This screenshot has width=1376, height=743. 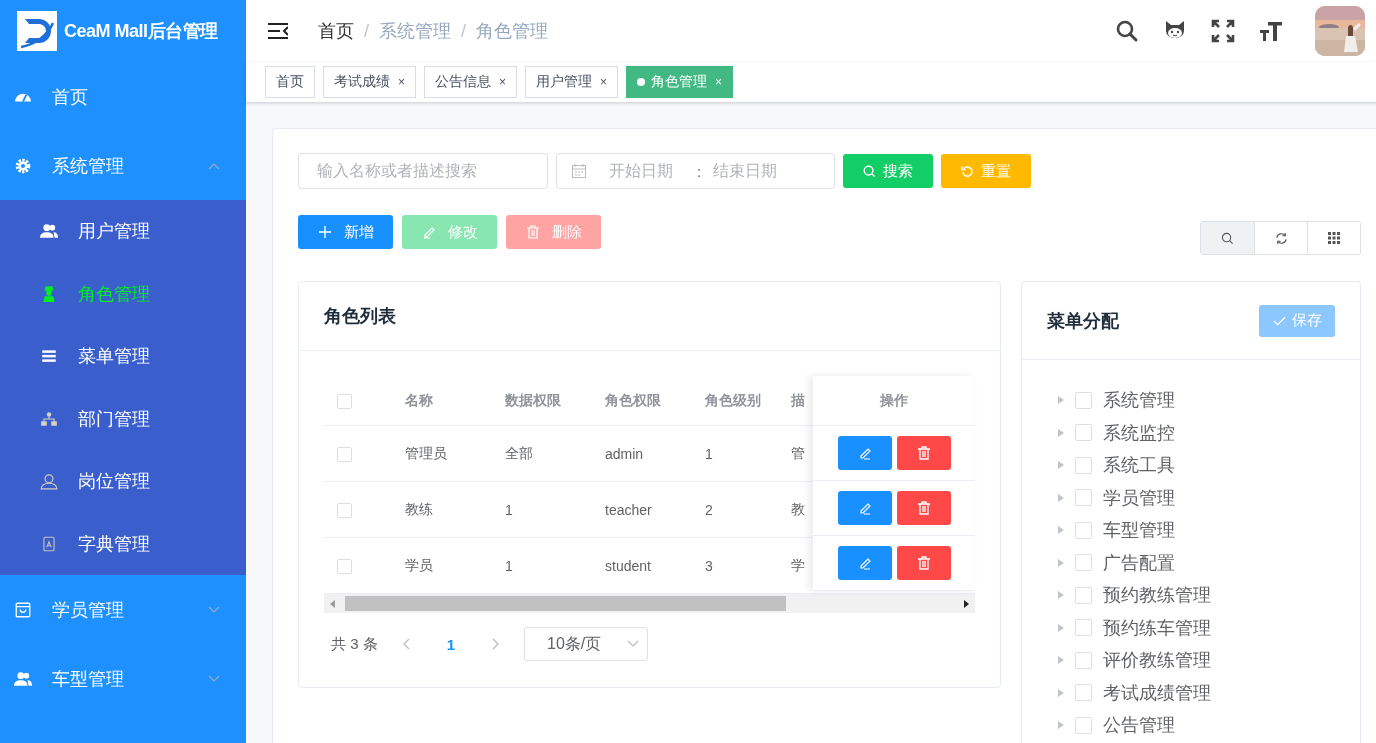 I want to click on scroll-right-icon, so click(x=966, y=603).